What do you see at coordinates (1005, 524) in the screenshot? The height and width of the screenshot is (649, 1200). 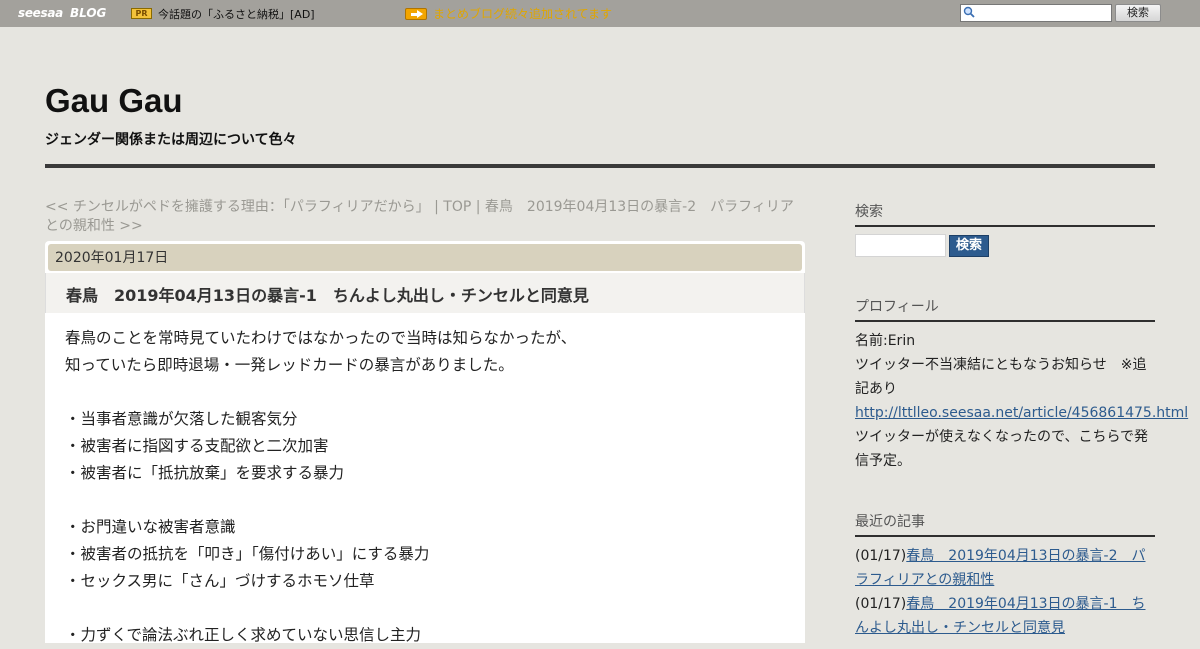 I see `sidebar-recent-heading: 最近の記事` at bounding box center [1005, 524].